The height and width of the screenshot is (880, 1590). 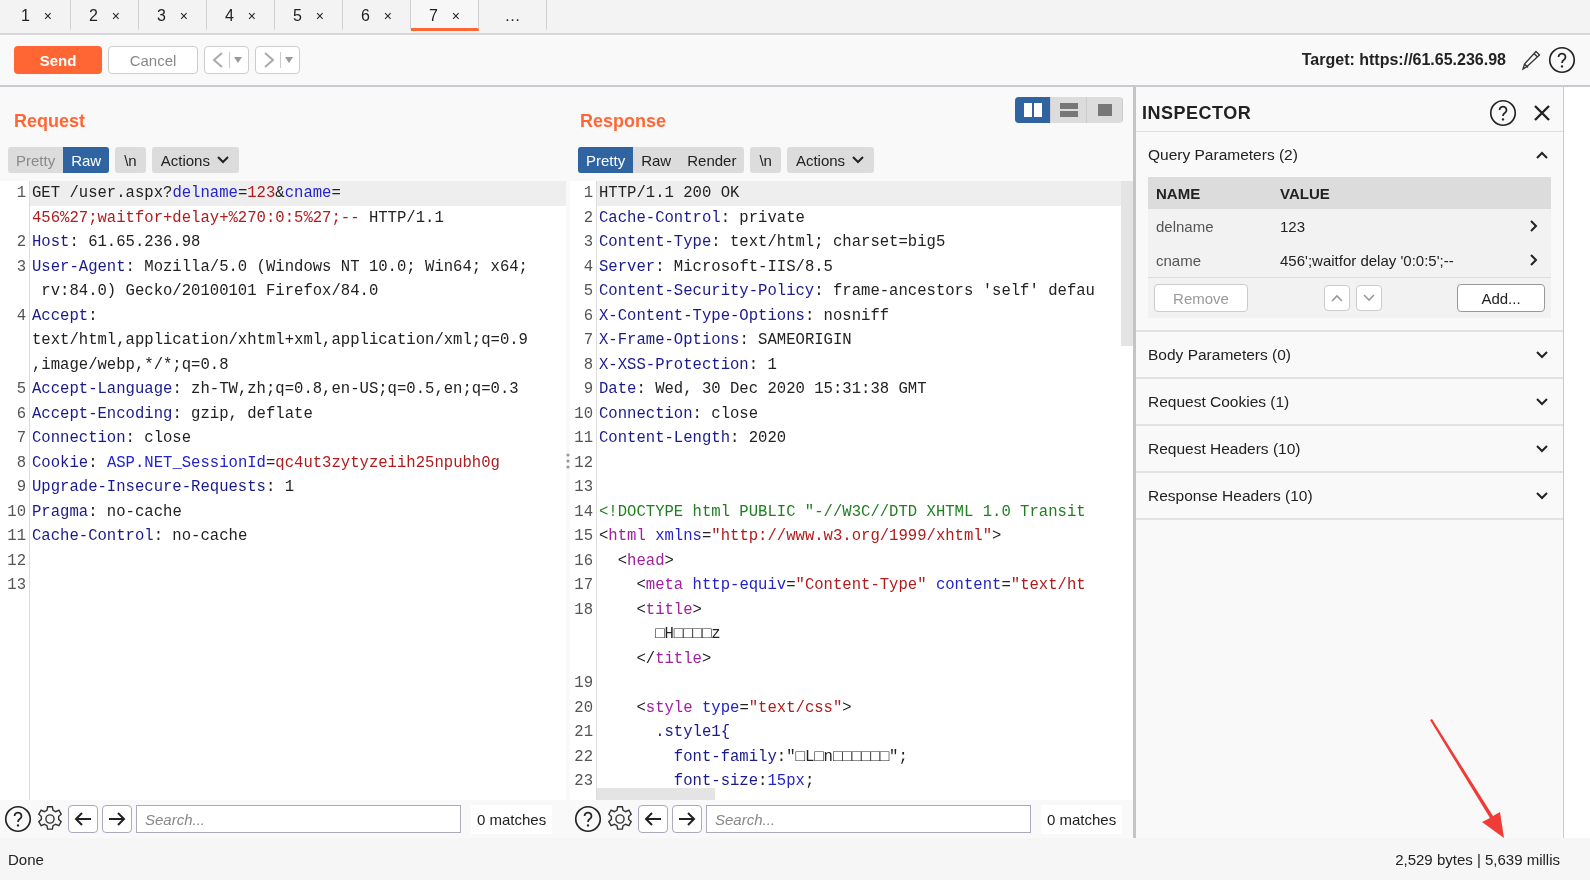 What do you see at coordinates (725, 340) in the screenshot?
I see `code-line: X-Frame-Options: SAMEORIGIN` at bounding box center [725, 340].